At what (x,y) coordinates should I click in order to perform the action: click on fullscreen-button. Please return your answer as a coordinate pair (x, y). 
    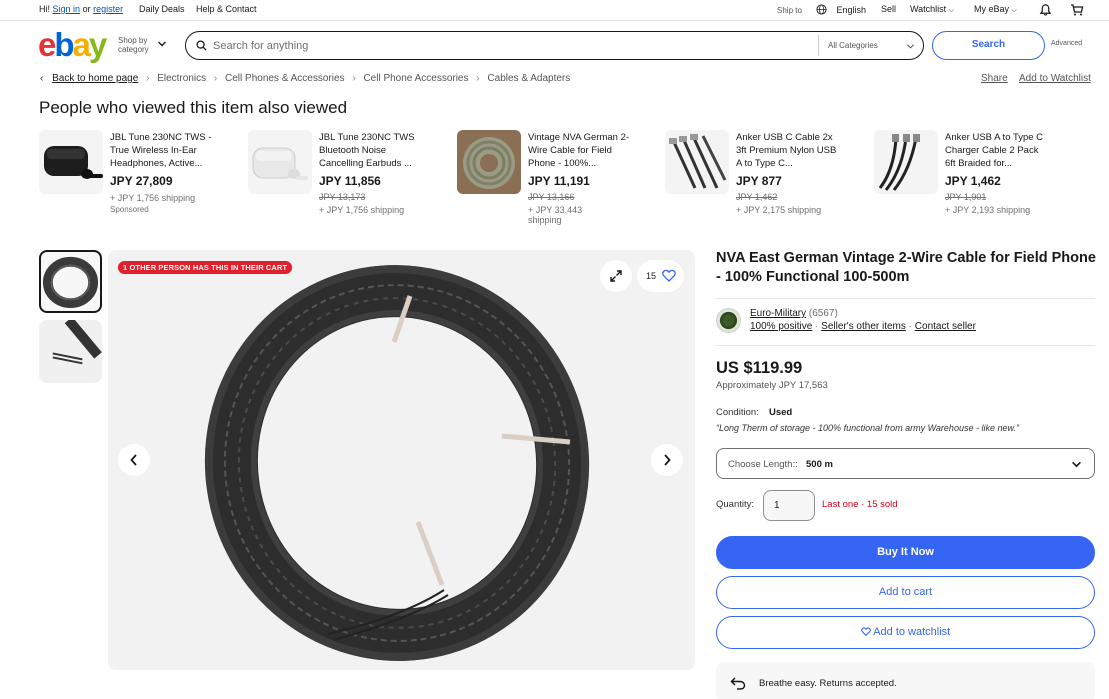
    Looking at the image, I should click on (616, 276).